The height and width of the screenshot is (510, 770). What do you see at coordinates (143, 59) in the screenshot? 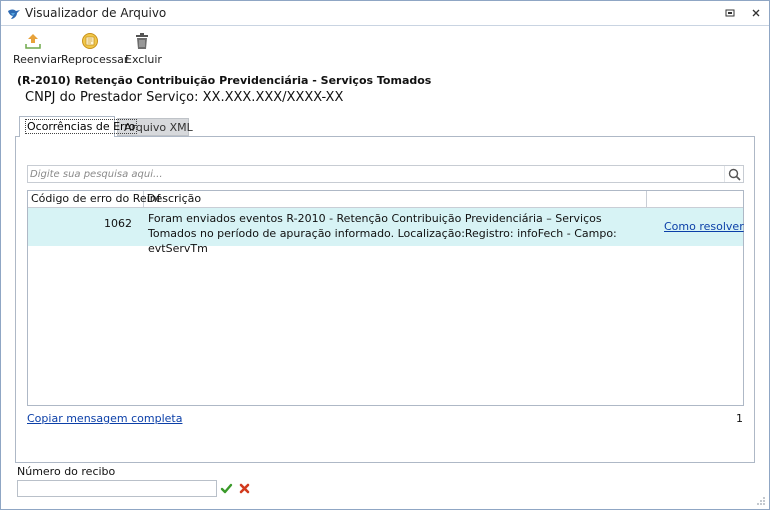
I see `delete-label: Excluir` at bounding box center [143, 59].